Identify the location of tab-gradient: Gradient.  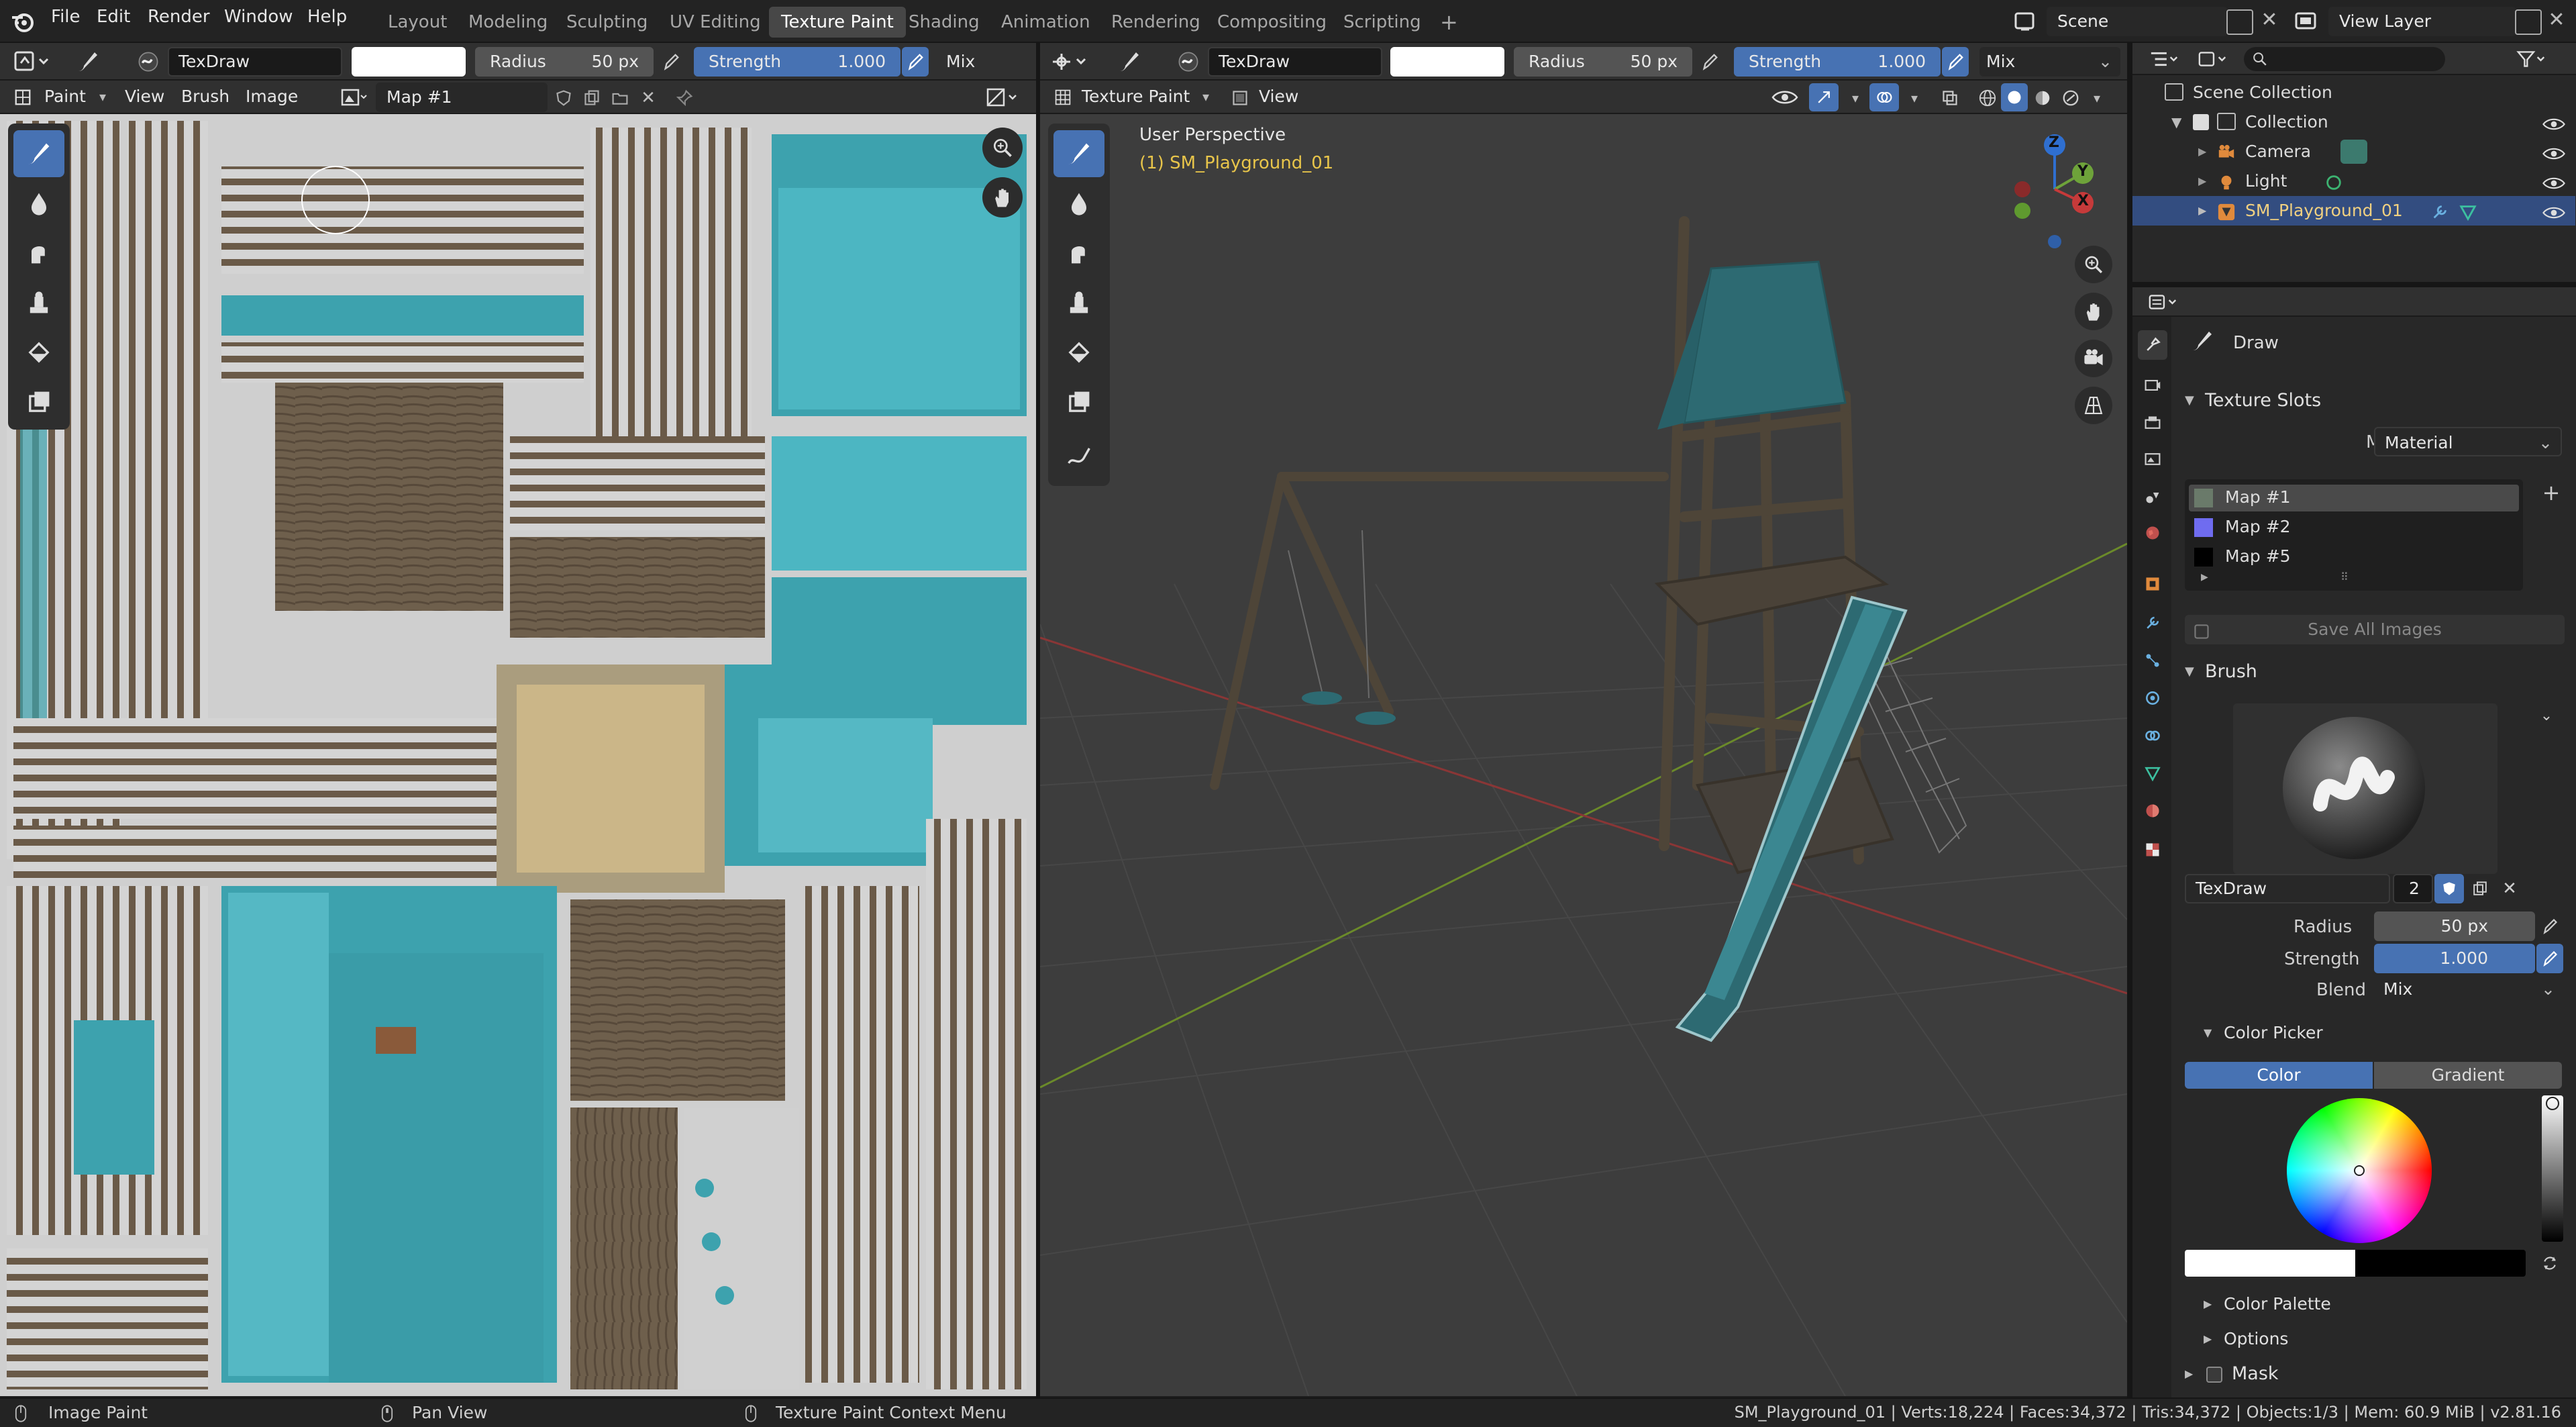
(2468, 1075).